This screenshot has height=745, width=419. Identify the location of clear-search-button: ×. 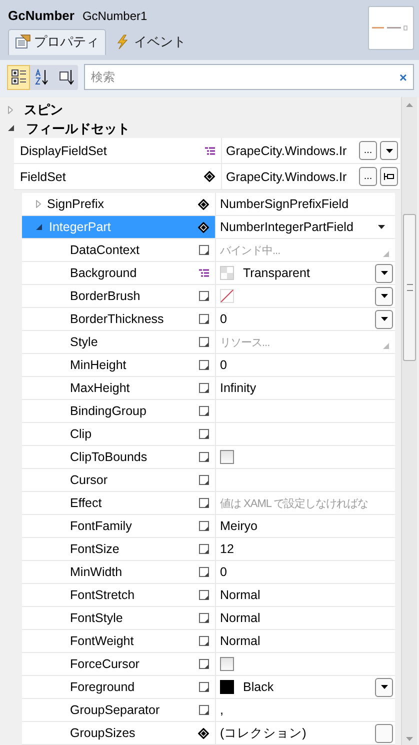
(403, 77).